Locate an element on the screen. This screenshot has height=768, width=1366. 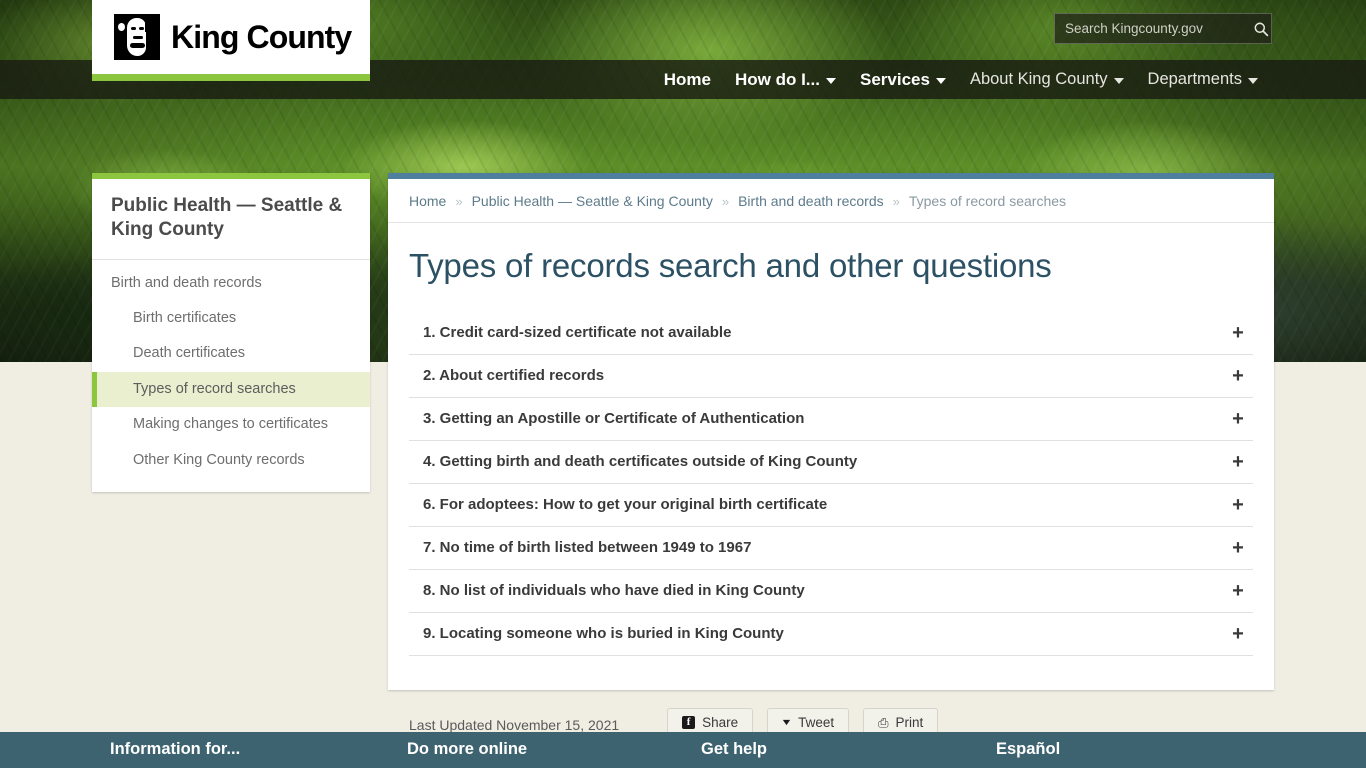
footer-column-get-help: Get help is located at coordinates (734, 749).